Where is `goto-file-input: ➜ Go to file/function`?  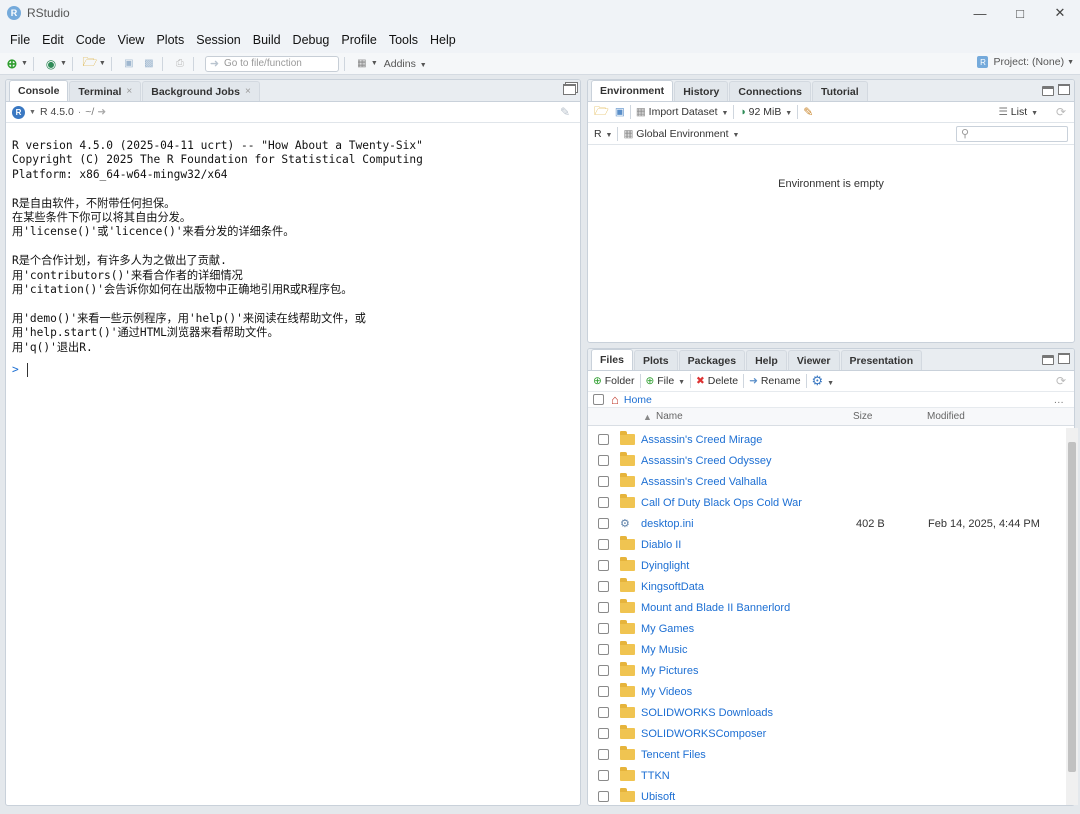 goto-file-input: ➜ Go to file/function is located at coordinates (271, 63).